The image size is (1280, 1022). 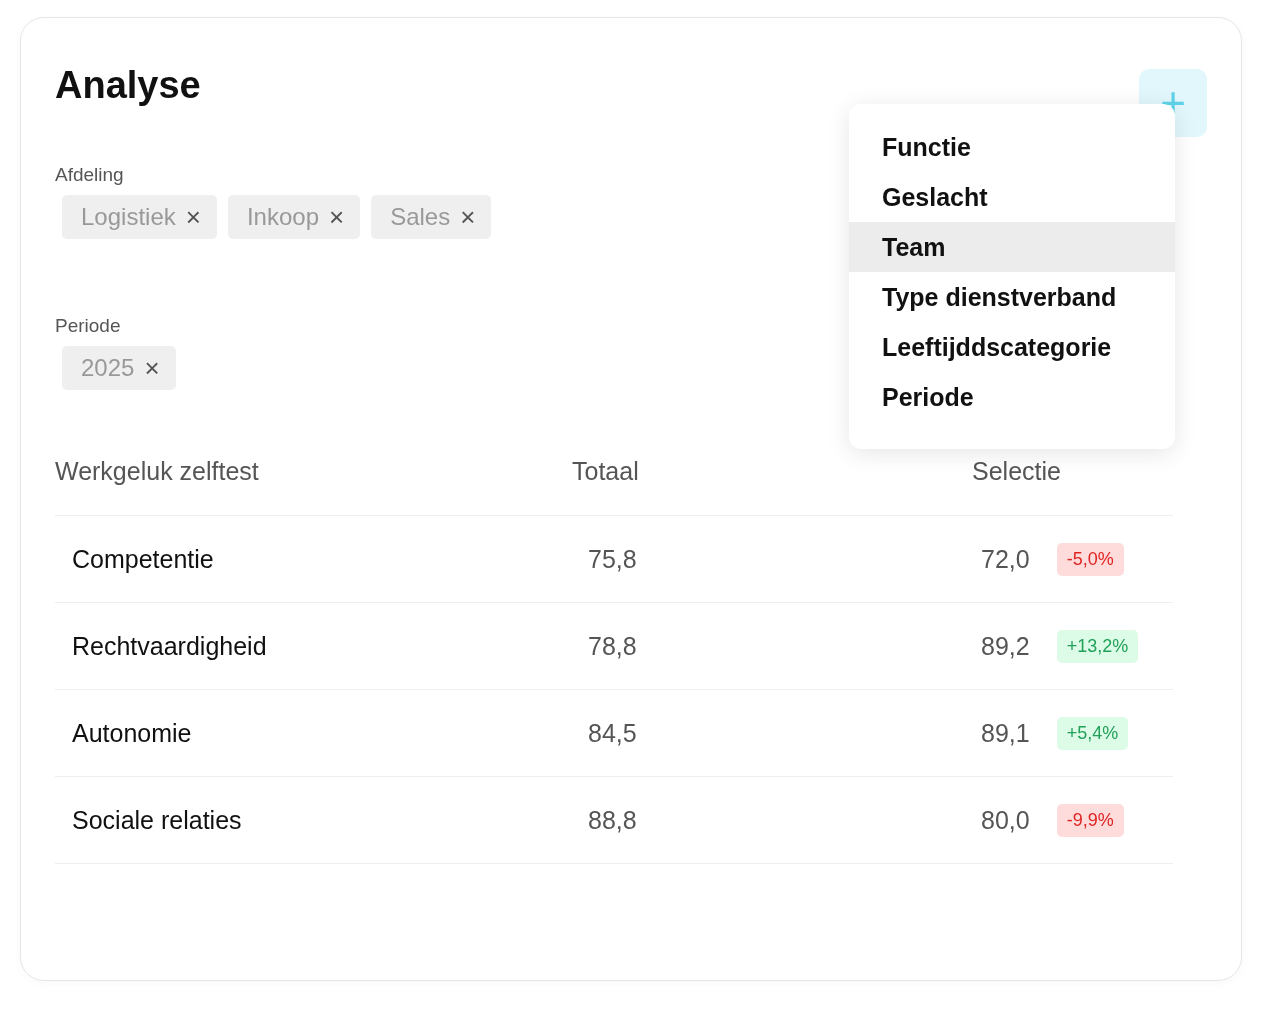 I want to click on menu-item: Type dienstverband, so click(x=1012, y=297).